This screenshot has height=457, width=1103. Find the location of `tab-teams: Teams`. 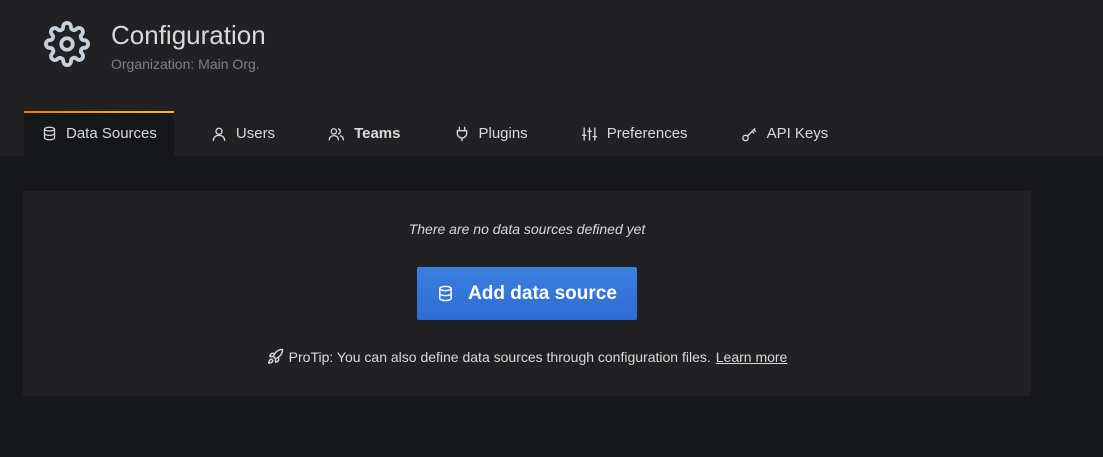

tab-teams: Teams is located at coordinates (364, 133).